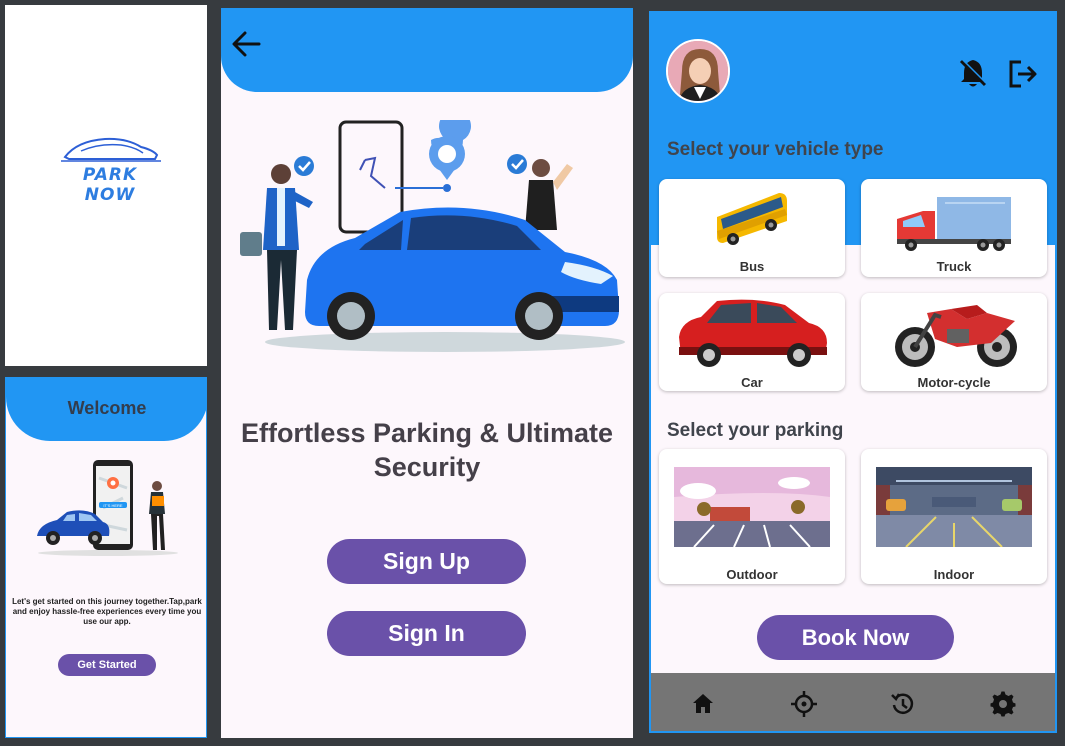 The width and height of the screenshot is (1065, 746). Describe the element at coordinates (432, 236) in the screenshot. I see `parking-illustration` at that location.